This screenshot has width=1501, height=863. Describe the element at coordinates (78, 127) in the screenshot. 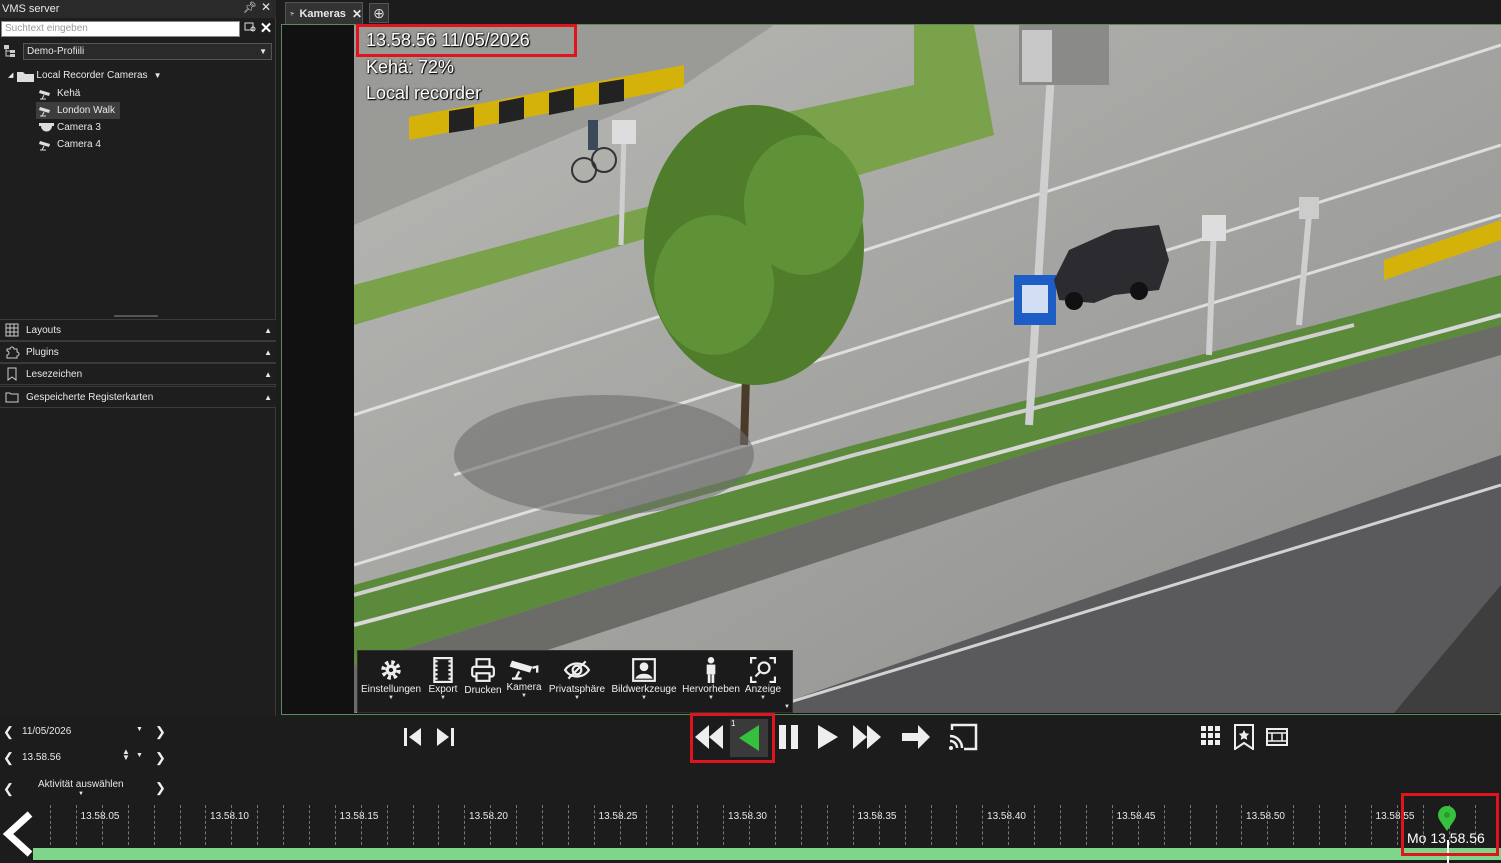

I see `camera-item-camera-3: Camera 3` at that location.